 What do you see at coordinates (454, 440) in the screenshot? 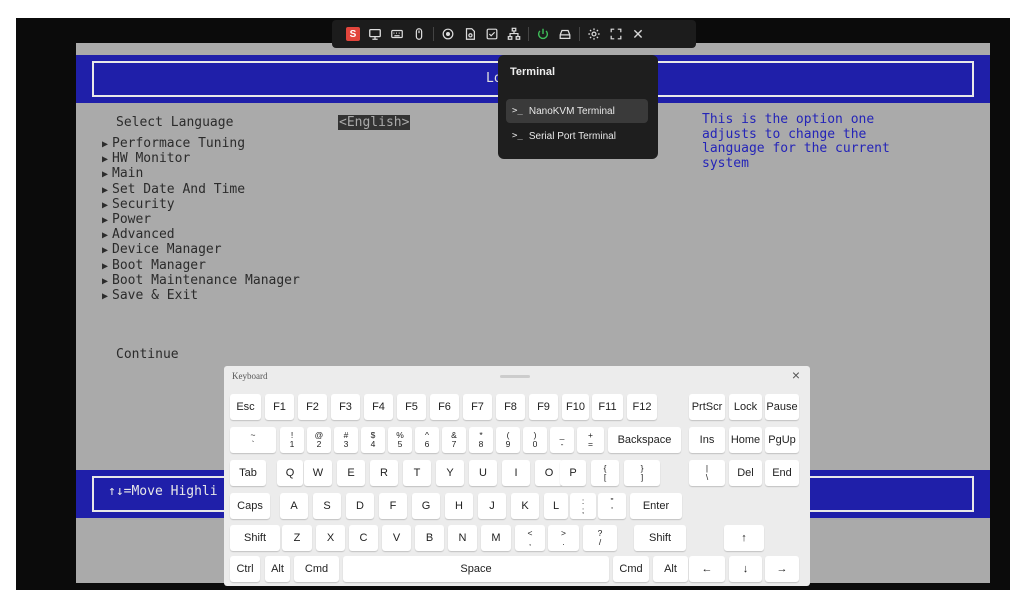
I see `key-7: & 7` at bounding box center [454, 440].